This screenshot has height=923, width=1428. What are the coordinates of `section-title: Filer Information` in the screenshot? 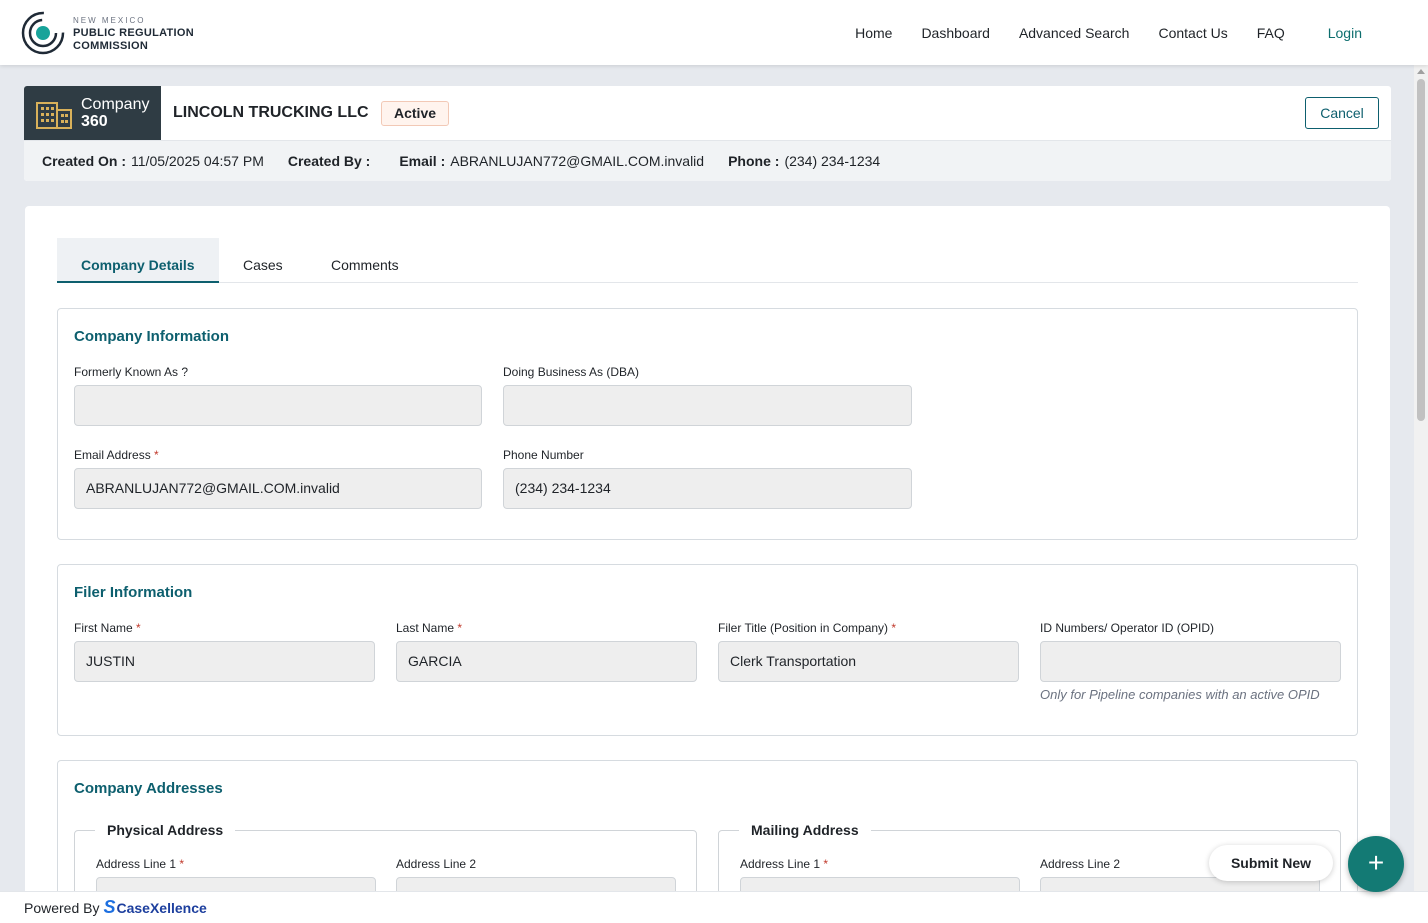 It's located at (133, 592).